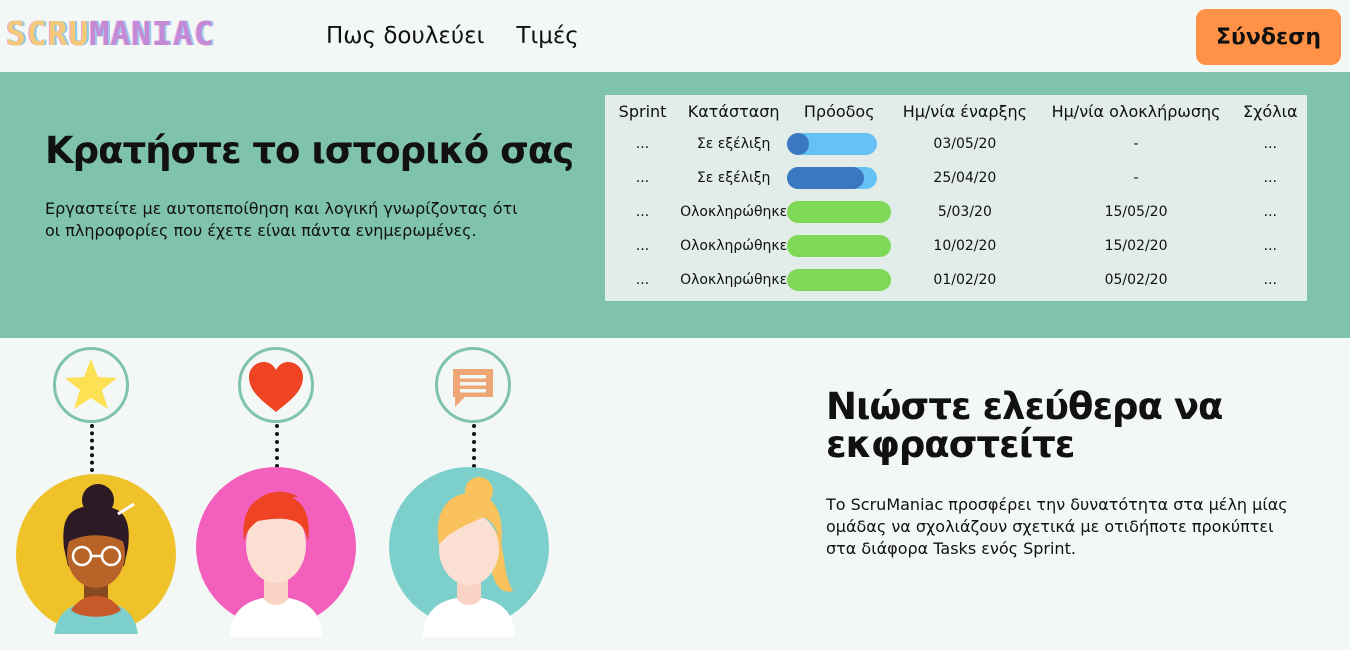 This screenshot has height=650, width=1350. What do you see at coordinates (276, 385) in the screenshot?
I see `heart-icon` at bounding box center [276, 385].